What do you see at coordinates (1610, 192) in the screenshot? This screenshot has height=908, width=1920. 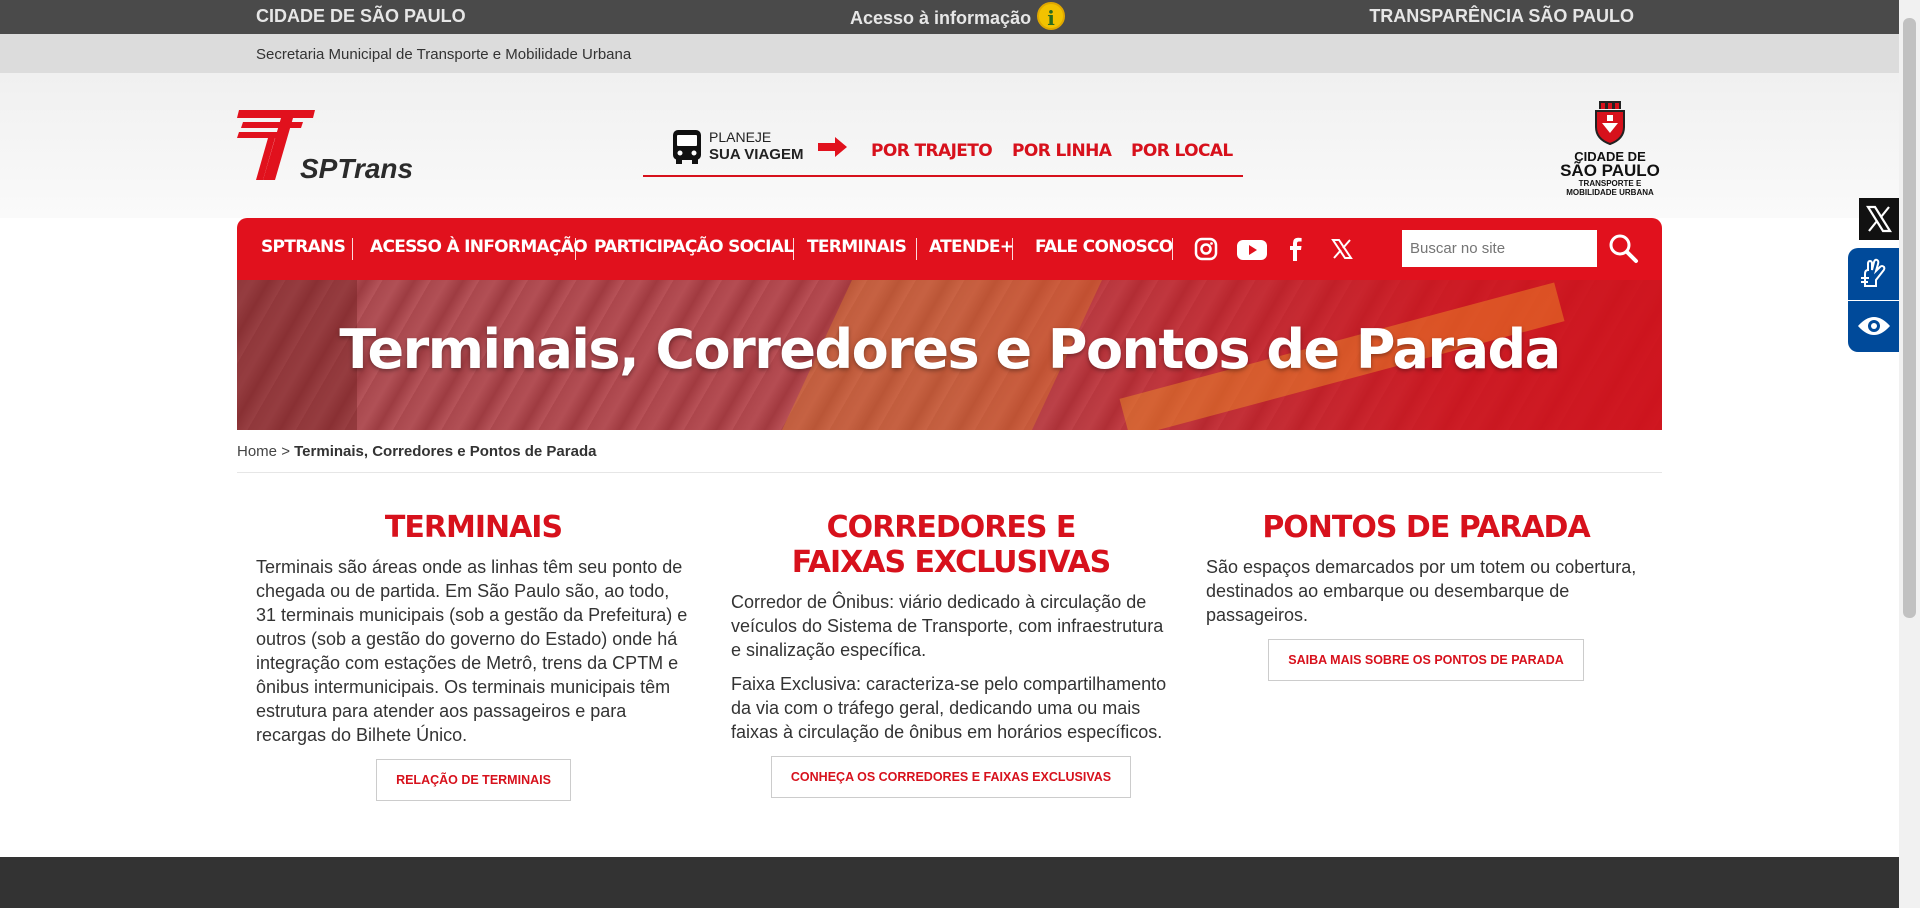 I see `crest-line4: MOBILIDADE URBANA` at bounding box center [1610, 192].